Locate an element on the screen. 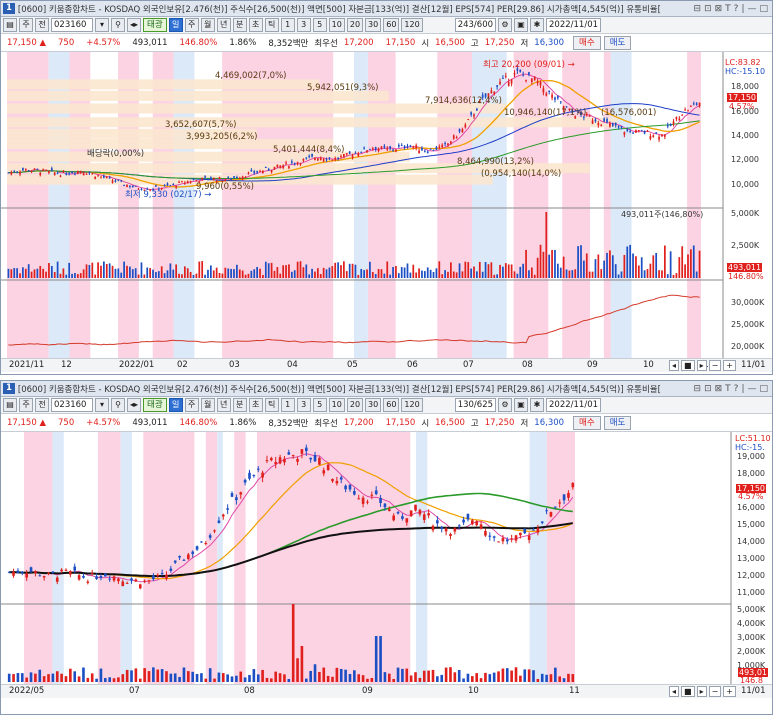 Image resolution: width=773 pixels, height=715 pixels. date-tick: 2022/01 is located at coordinates (137, 365).